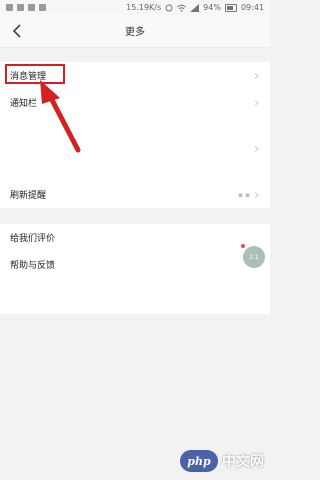 The image size is (320, 480). Describe the element at coordinates (26, 7) in the screenshot. I see `status-notification-icons` at that location.